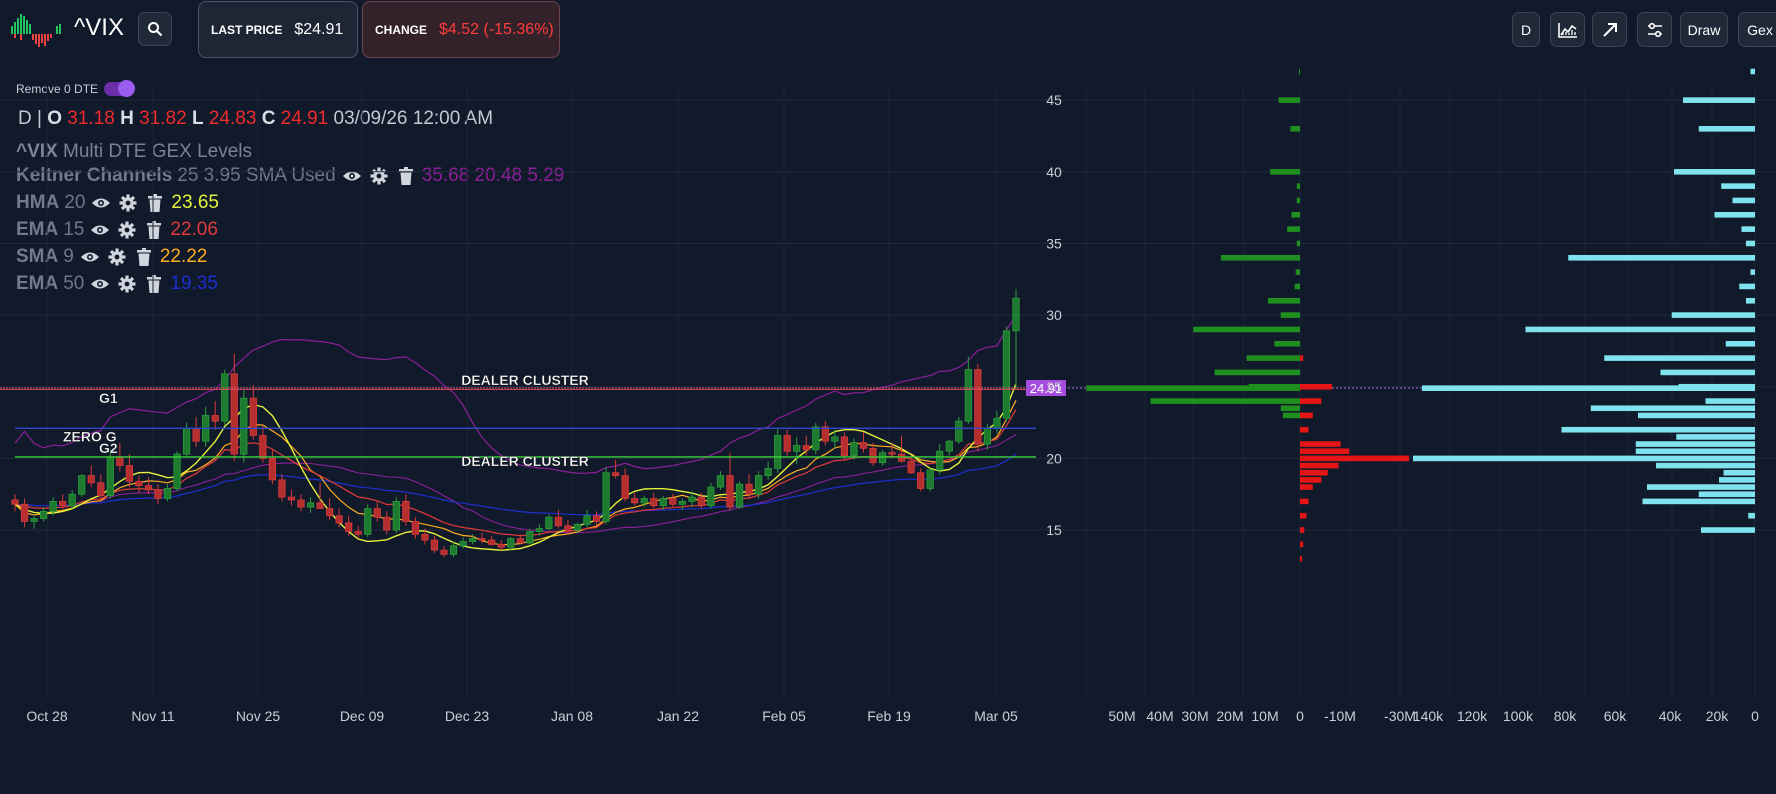 The height and width of the screenshot is (794, 1776). I want to click on x-axis-tick: Nov 25, so click(258, 716).